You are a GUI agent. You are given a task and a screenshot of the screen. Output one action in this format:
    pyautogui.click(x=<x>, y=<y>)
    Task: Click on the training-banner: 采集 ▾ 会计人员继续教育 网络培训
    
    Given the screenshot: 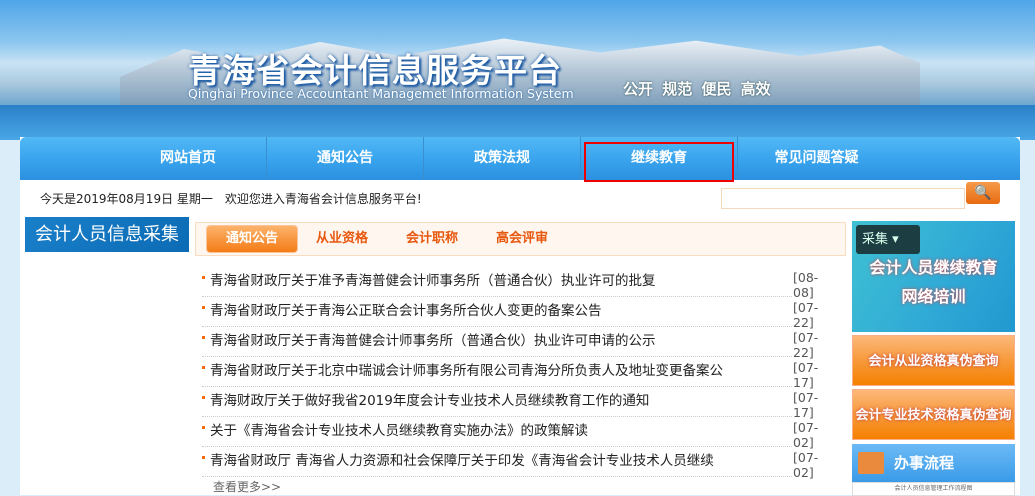 What is the action you would take?
    pyautogui.click(x=933, y=276)
    